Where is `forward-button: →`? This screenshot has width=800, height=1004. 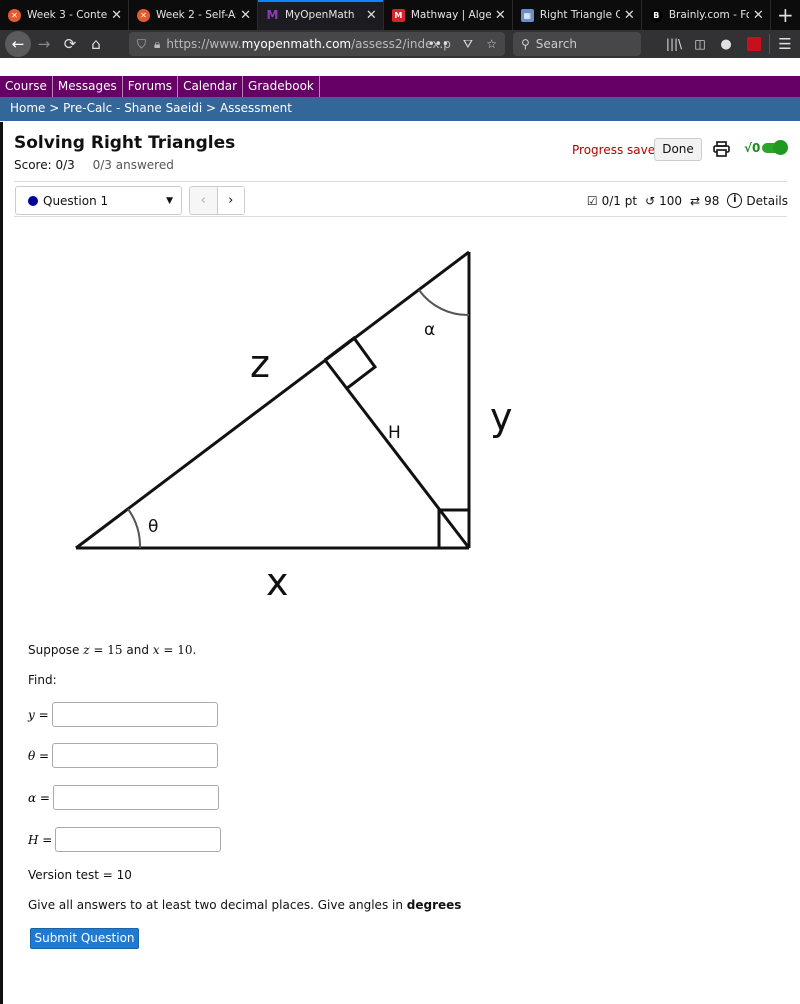 forward-button: → is located at coordinates (44, 44).